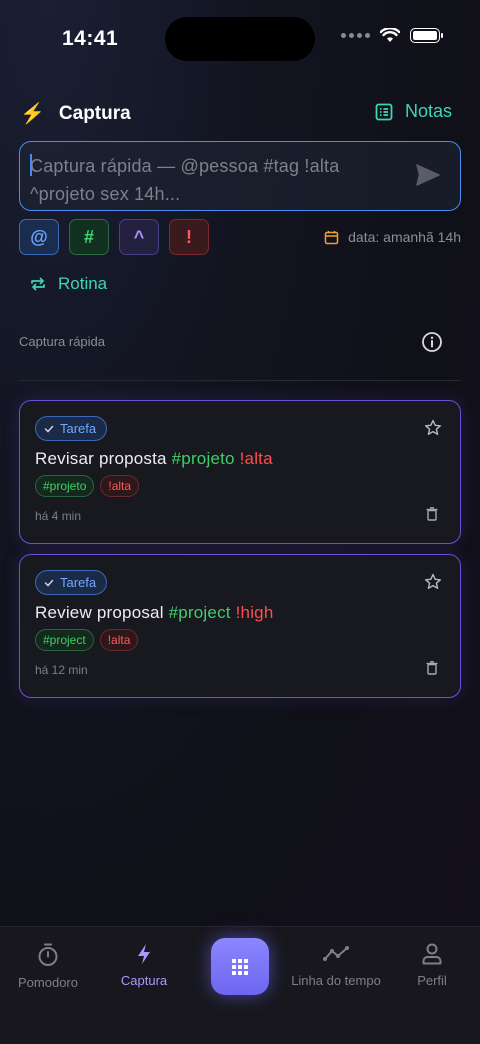 The image size is (480, 1044). What do you see at coordinates (94, 113) in the screenshot?
I see `page-title: Captura` at bounding box center [94, 113].